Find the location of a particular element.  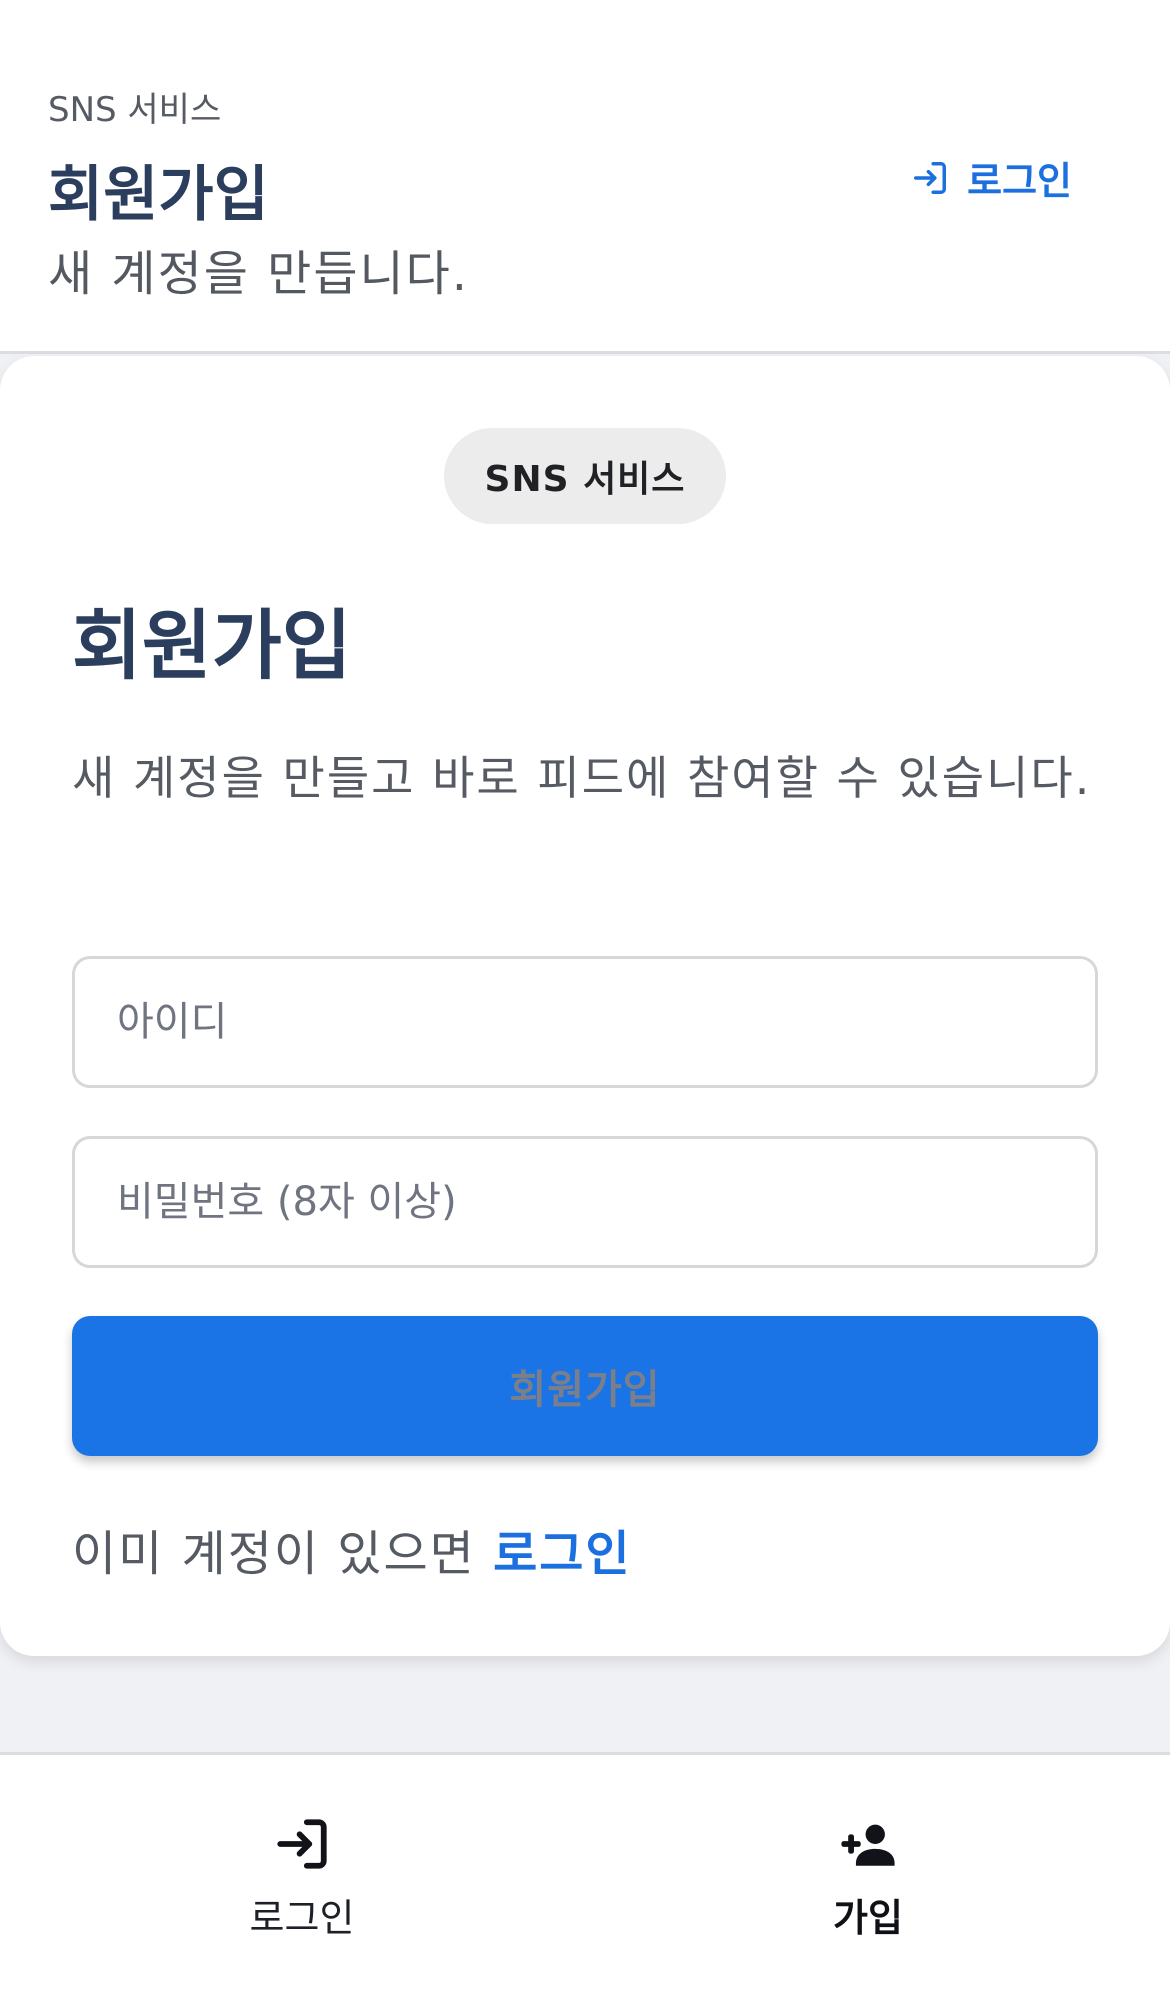

login-prompt: 이미 계정이 있으면 로그인 is located at coordinates (352, 1549).